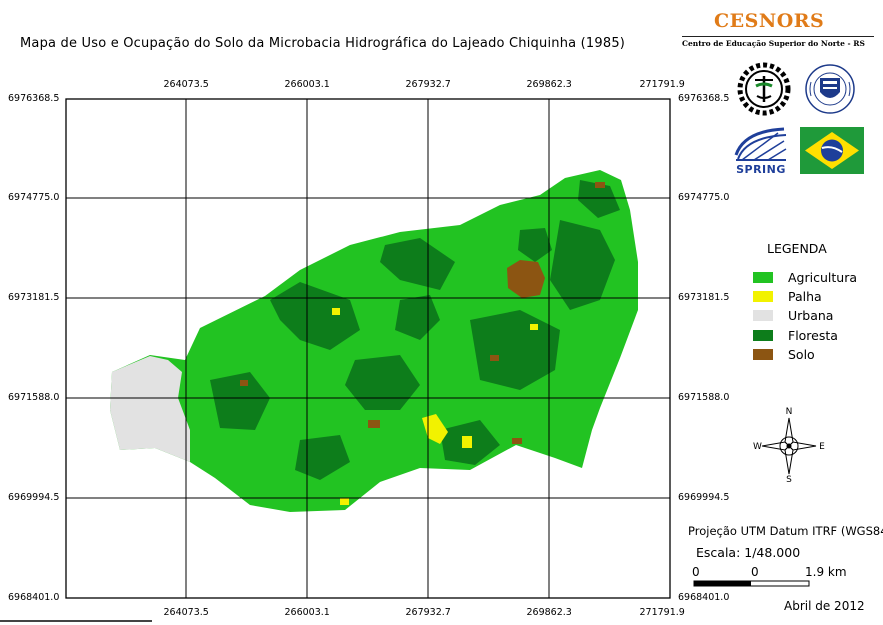  Describe the element at coordinates (805, 296) in the screenshot. I see `legend-label: Palha` at that location.